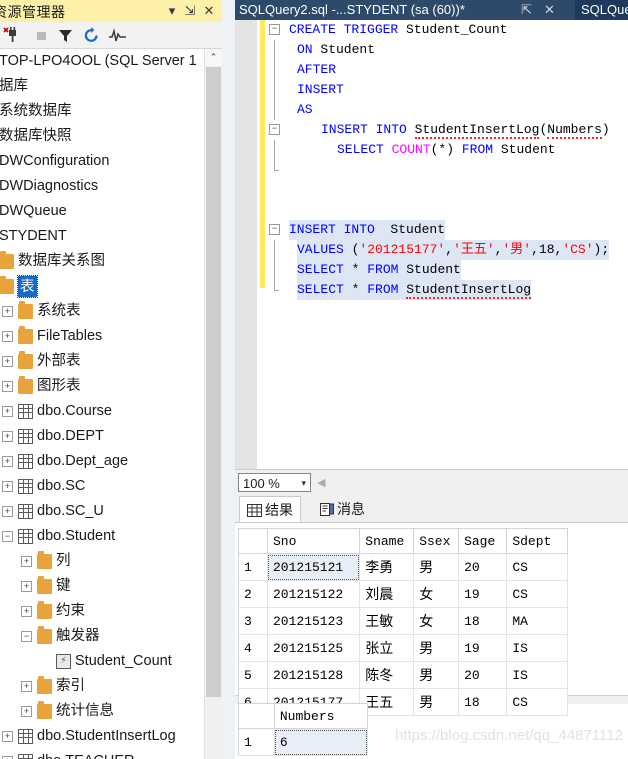  I want to click on tree-node: + 约束, so click(111, 611).